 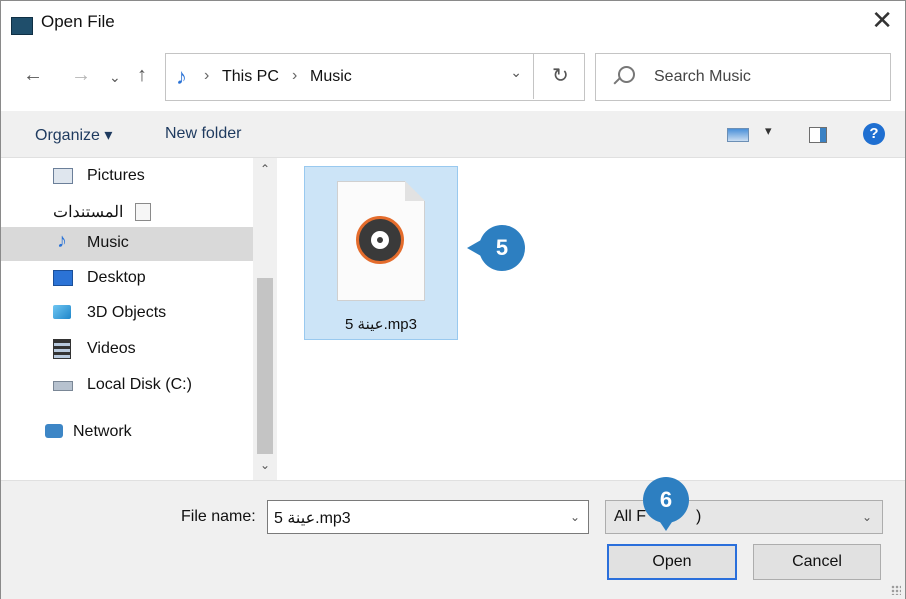 What do you see at coordinates (63, 278) in the screenshot?
I see `desktop-icon` at bounding box center [63, 278].